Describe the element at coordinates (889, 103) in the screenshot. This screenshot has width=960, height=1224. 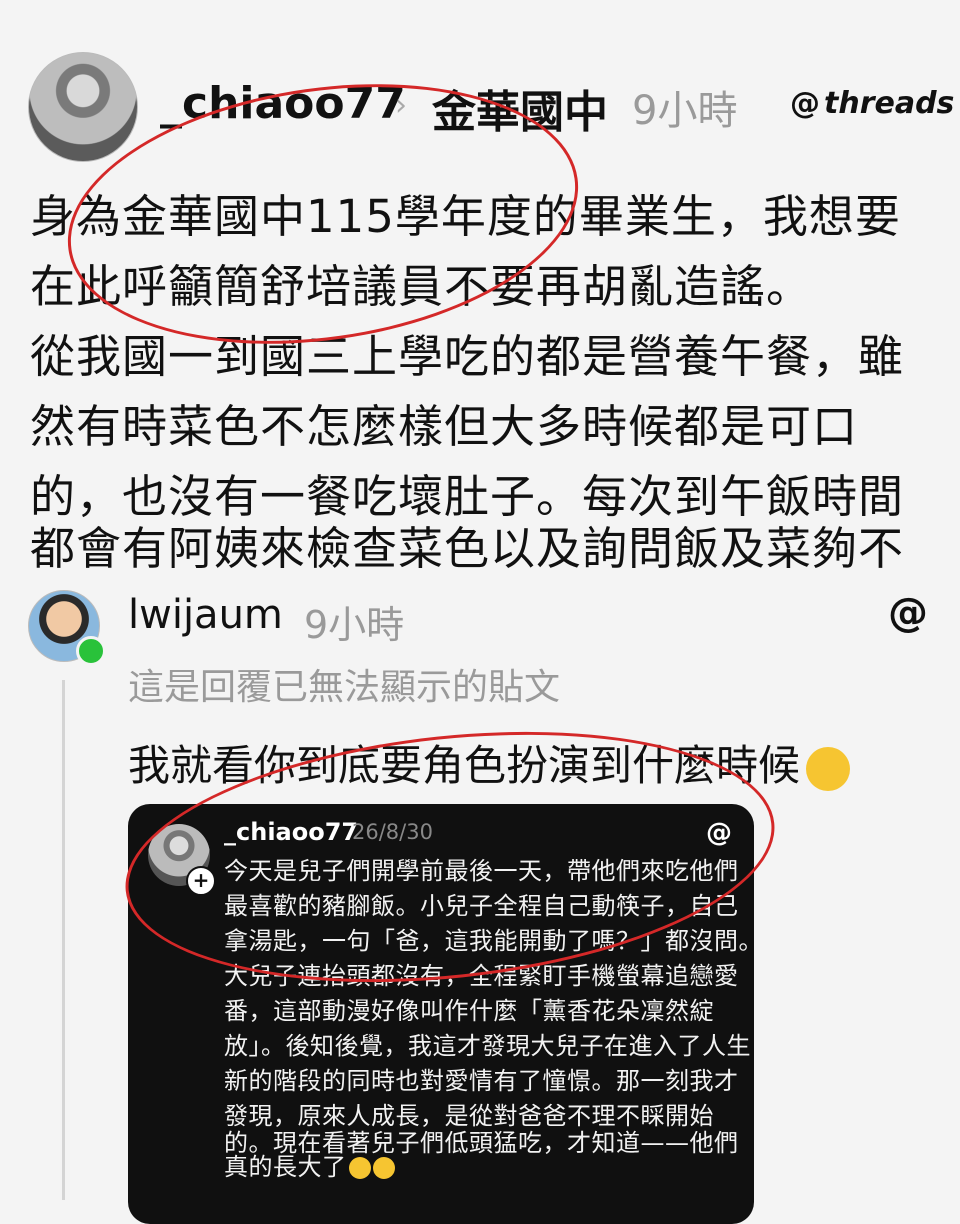
I see `threads-wordmark: threads` at that location.